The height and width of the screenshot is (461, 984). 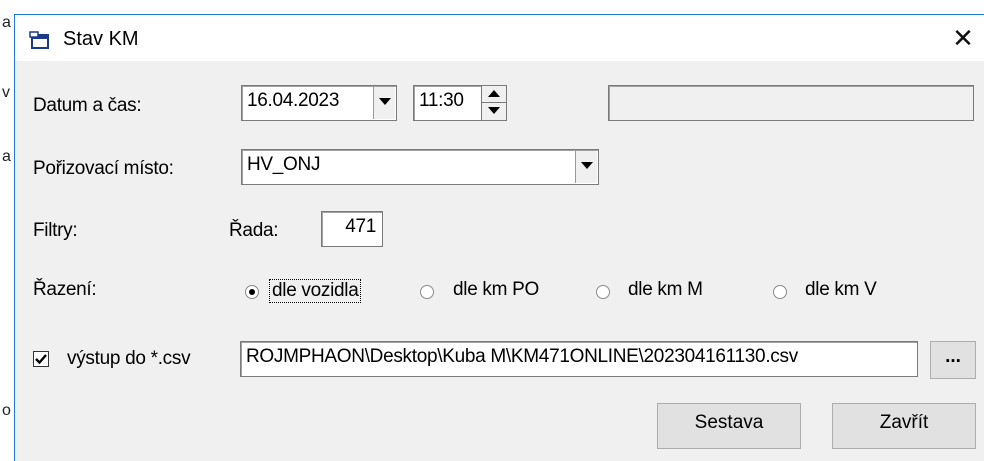 What do you see at coordinates (65, 289) in the screenshot?
I see `sort-label: Řazení:` at bounding box center [65, 289].